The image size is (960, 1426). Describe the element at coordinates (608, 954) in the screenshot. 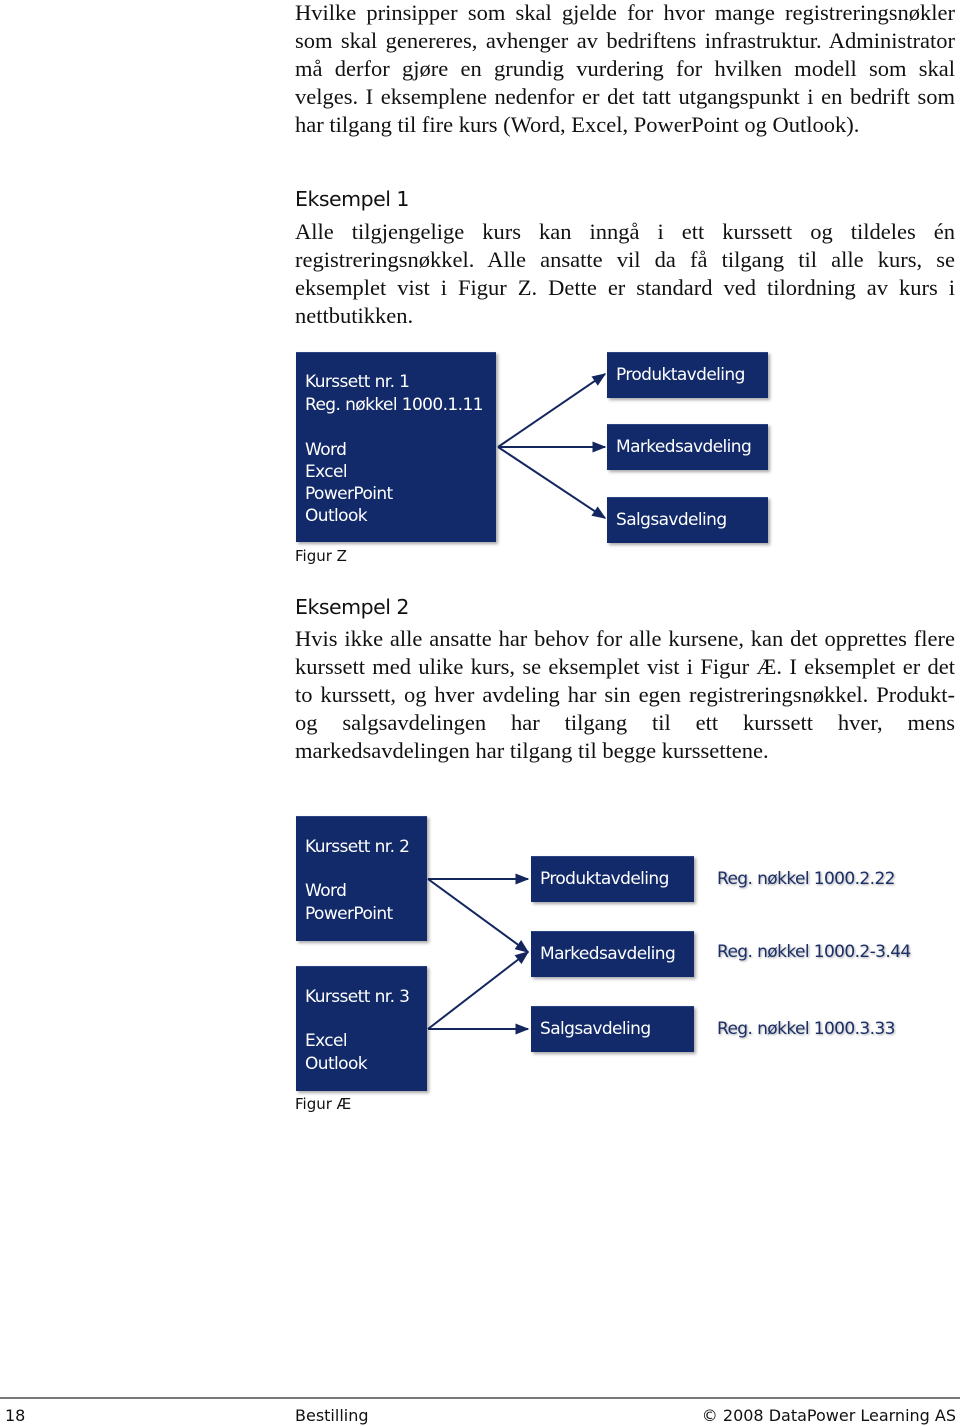

I see `department-label: Markedsavdeling` at that location.